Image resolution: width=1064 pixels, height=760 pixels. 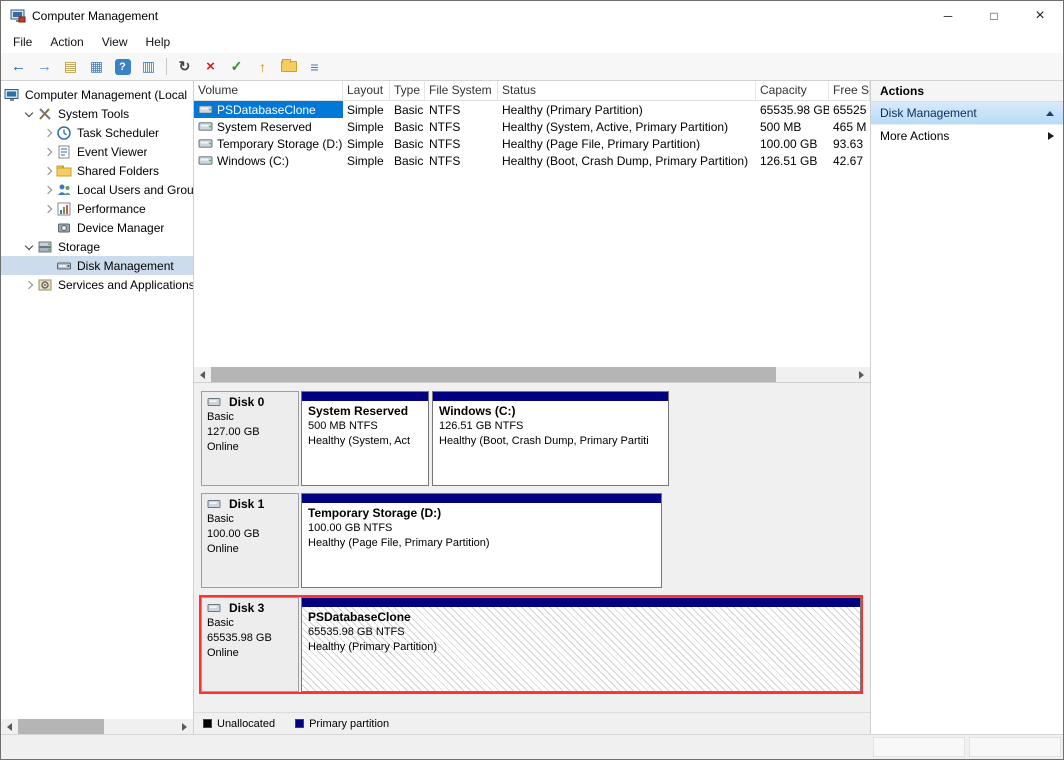 I want to click on toolbar: ← → ▤ ▦ ? ▥ ↻ × ✓ ↑ ≡, so click(x=532, y=67).